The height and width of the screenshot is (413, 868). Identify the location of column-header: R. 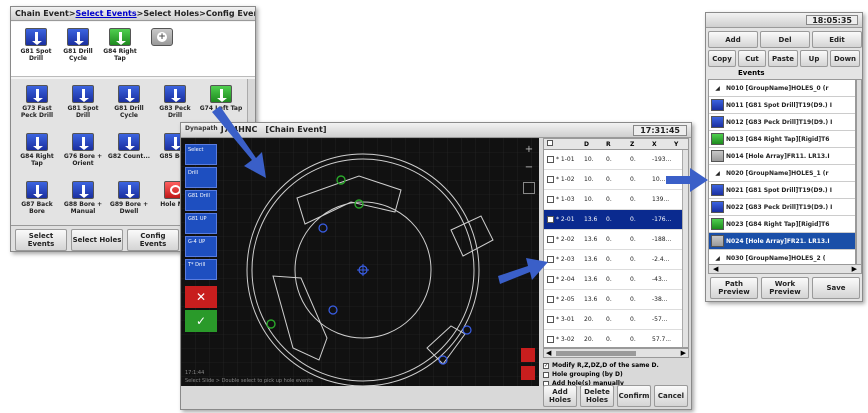
(608, 144).